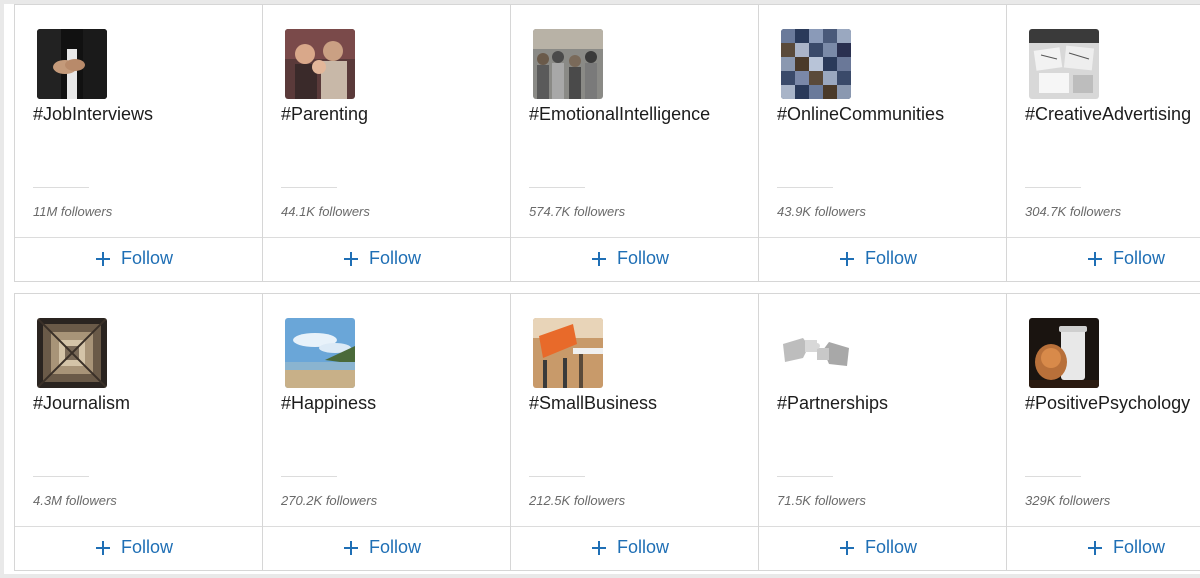 This screenshot has height=578, width=1200. Describe the element at coordinates (860, 114) in the screenshot. I see `hashtag-name: #OnlineCommunities` at that location.